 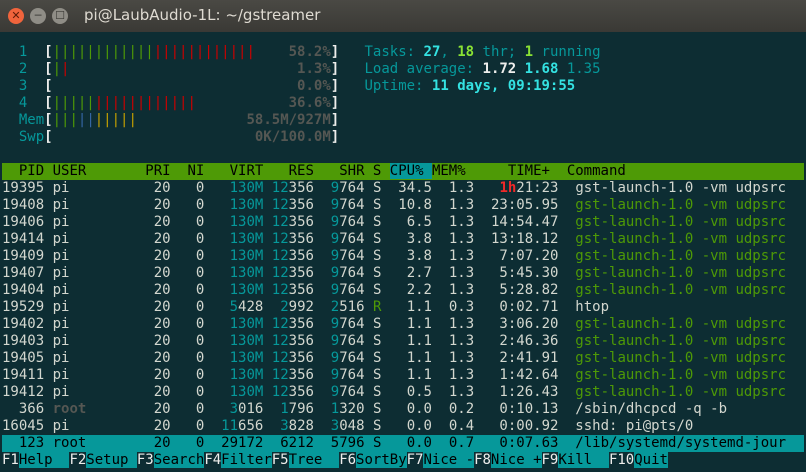 What do you see at coordinates (347, 460) in the screenshot?
I see `fkey-f6: F6` at bounding box center [347, 460].